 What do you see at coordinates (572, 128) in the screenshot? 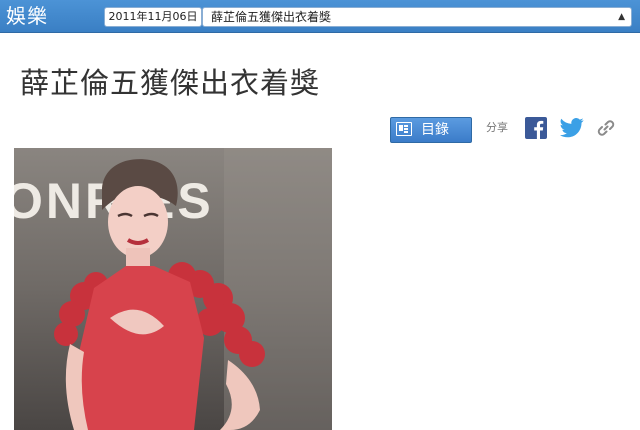
I see `twitter-icon` at bounding box center [572, 128].